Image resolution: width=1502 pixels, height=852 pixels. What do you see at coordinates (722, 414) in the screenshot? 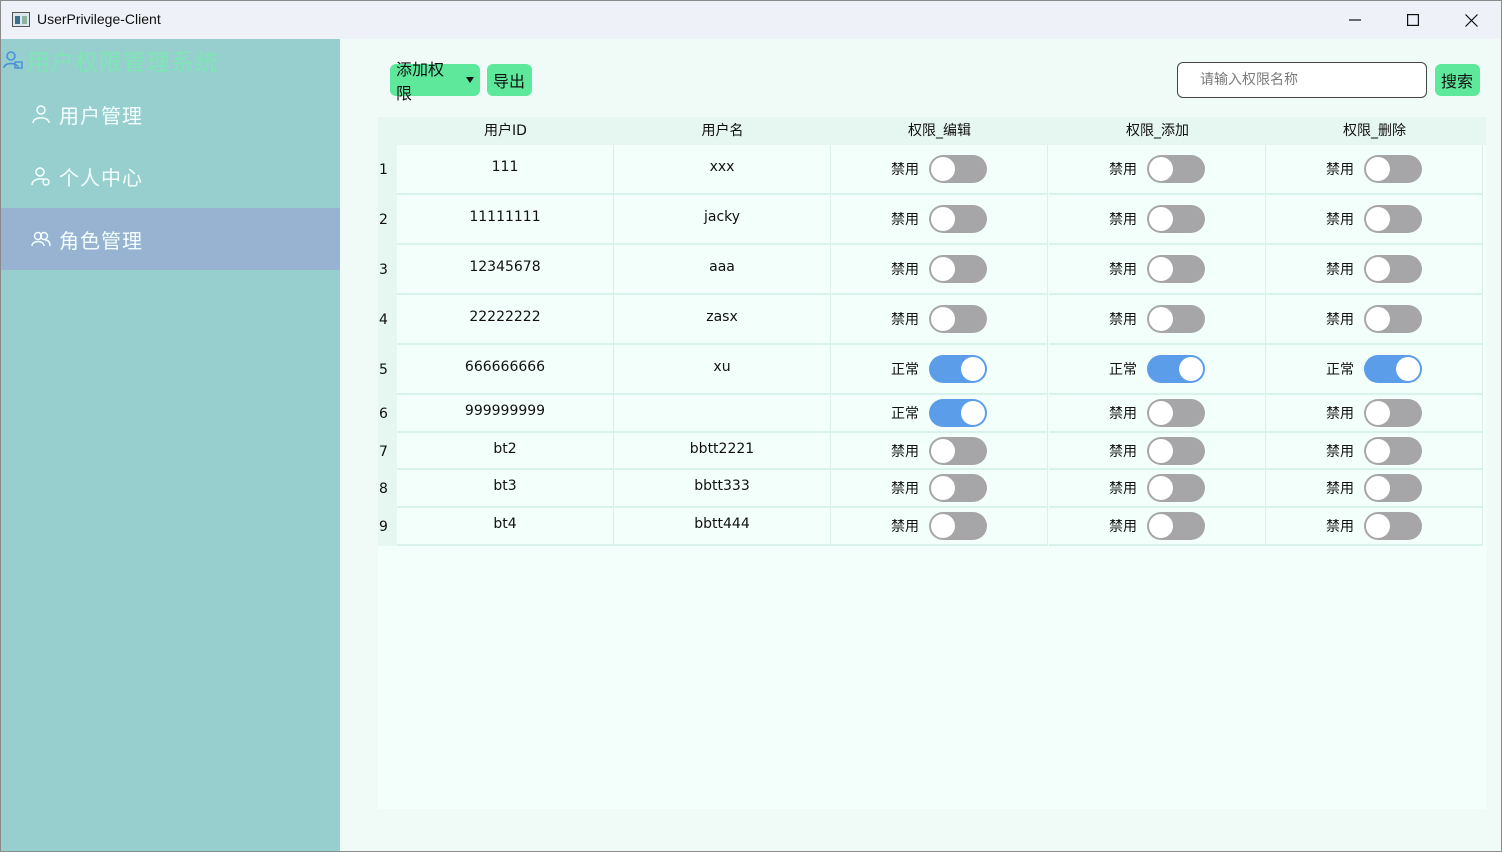
I see `username-cell` at bounding box center [722, 414].